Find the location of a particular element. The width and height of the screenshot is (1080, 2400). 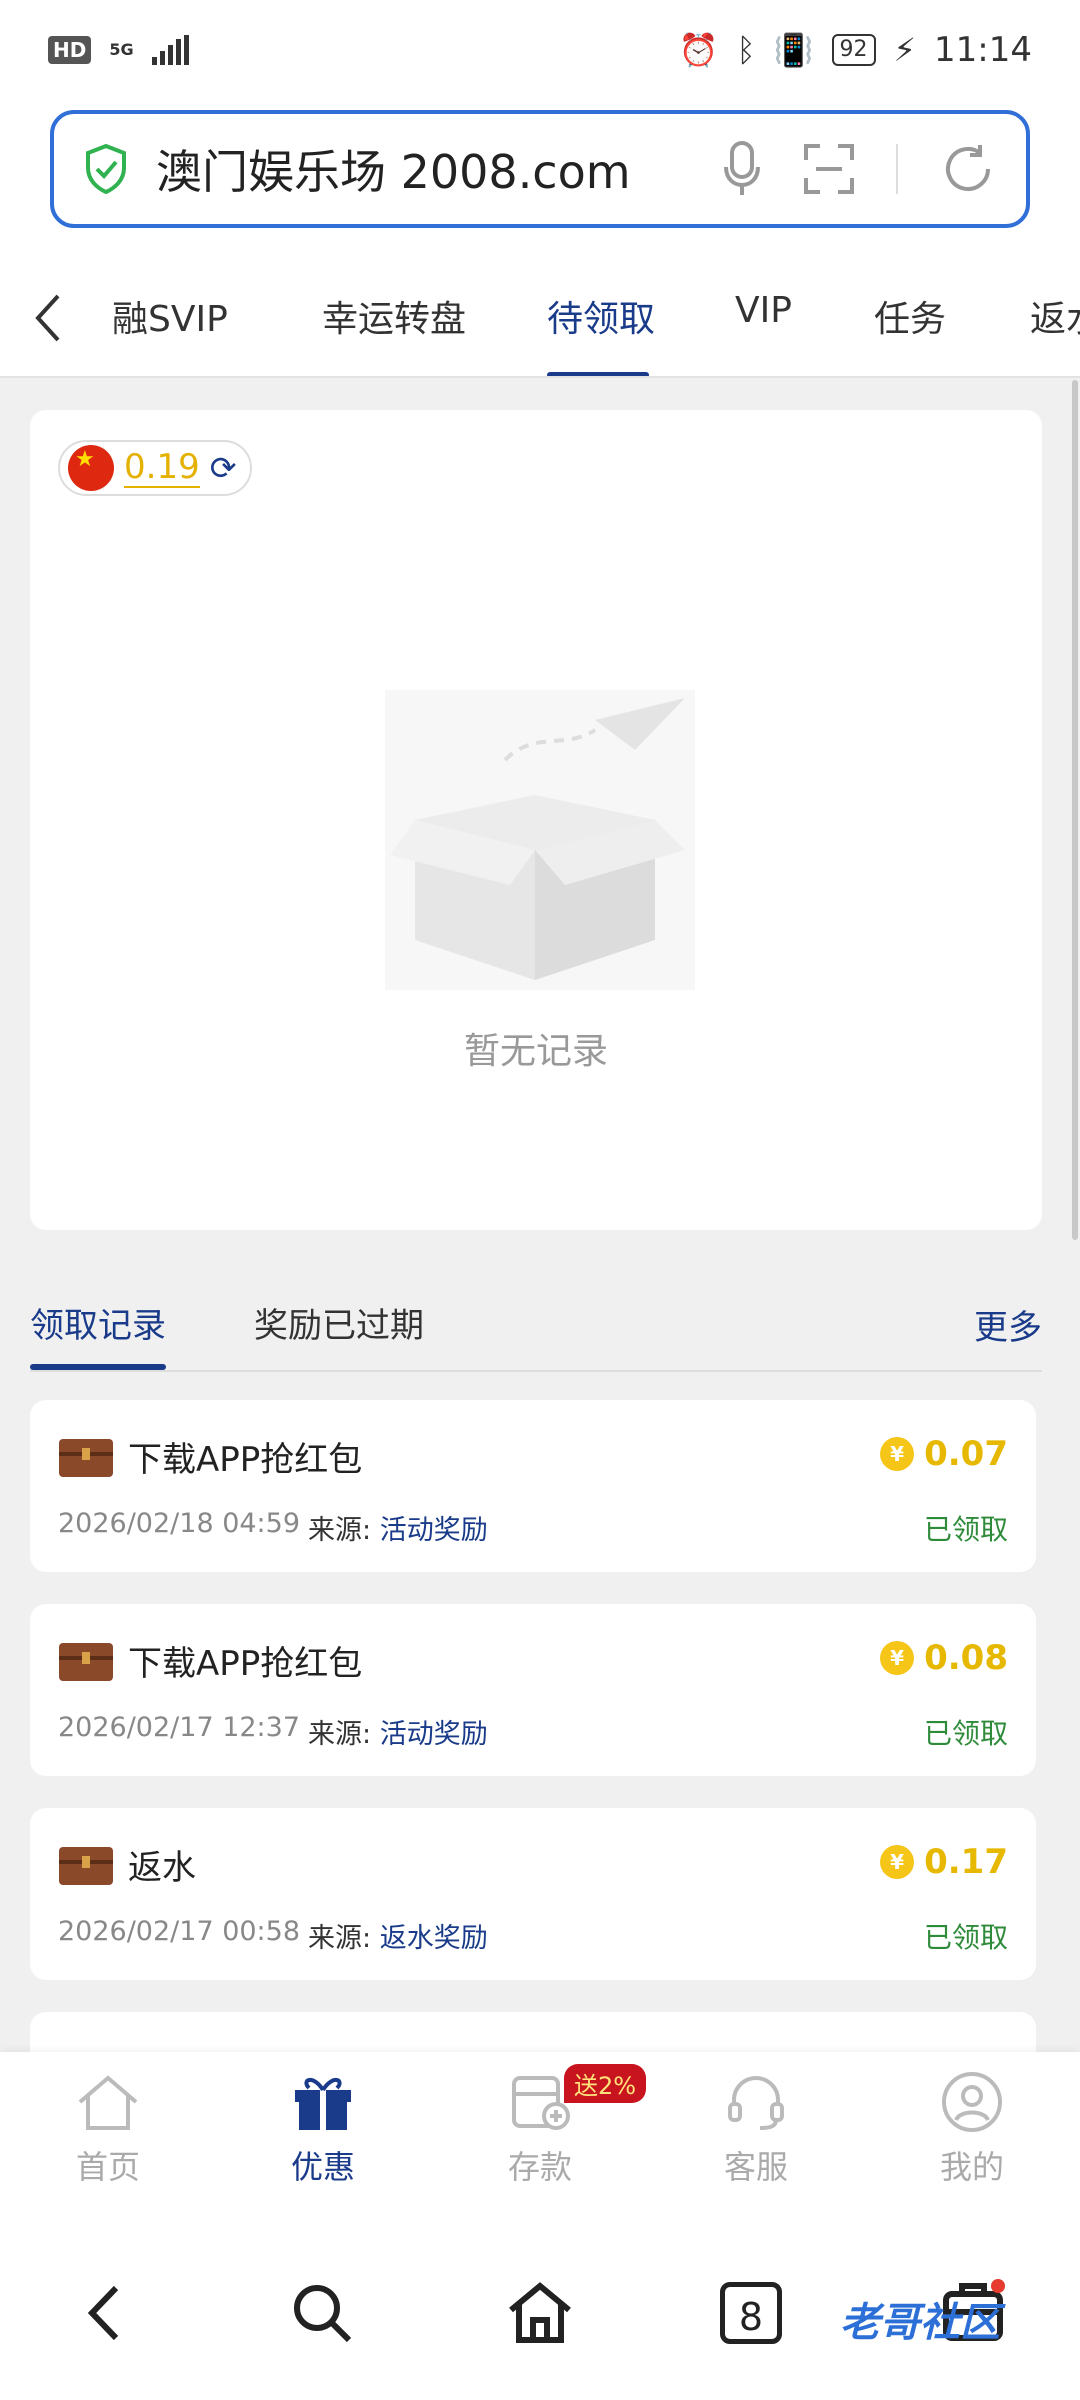

network-label: 5G is located at coordinates (121, 49).